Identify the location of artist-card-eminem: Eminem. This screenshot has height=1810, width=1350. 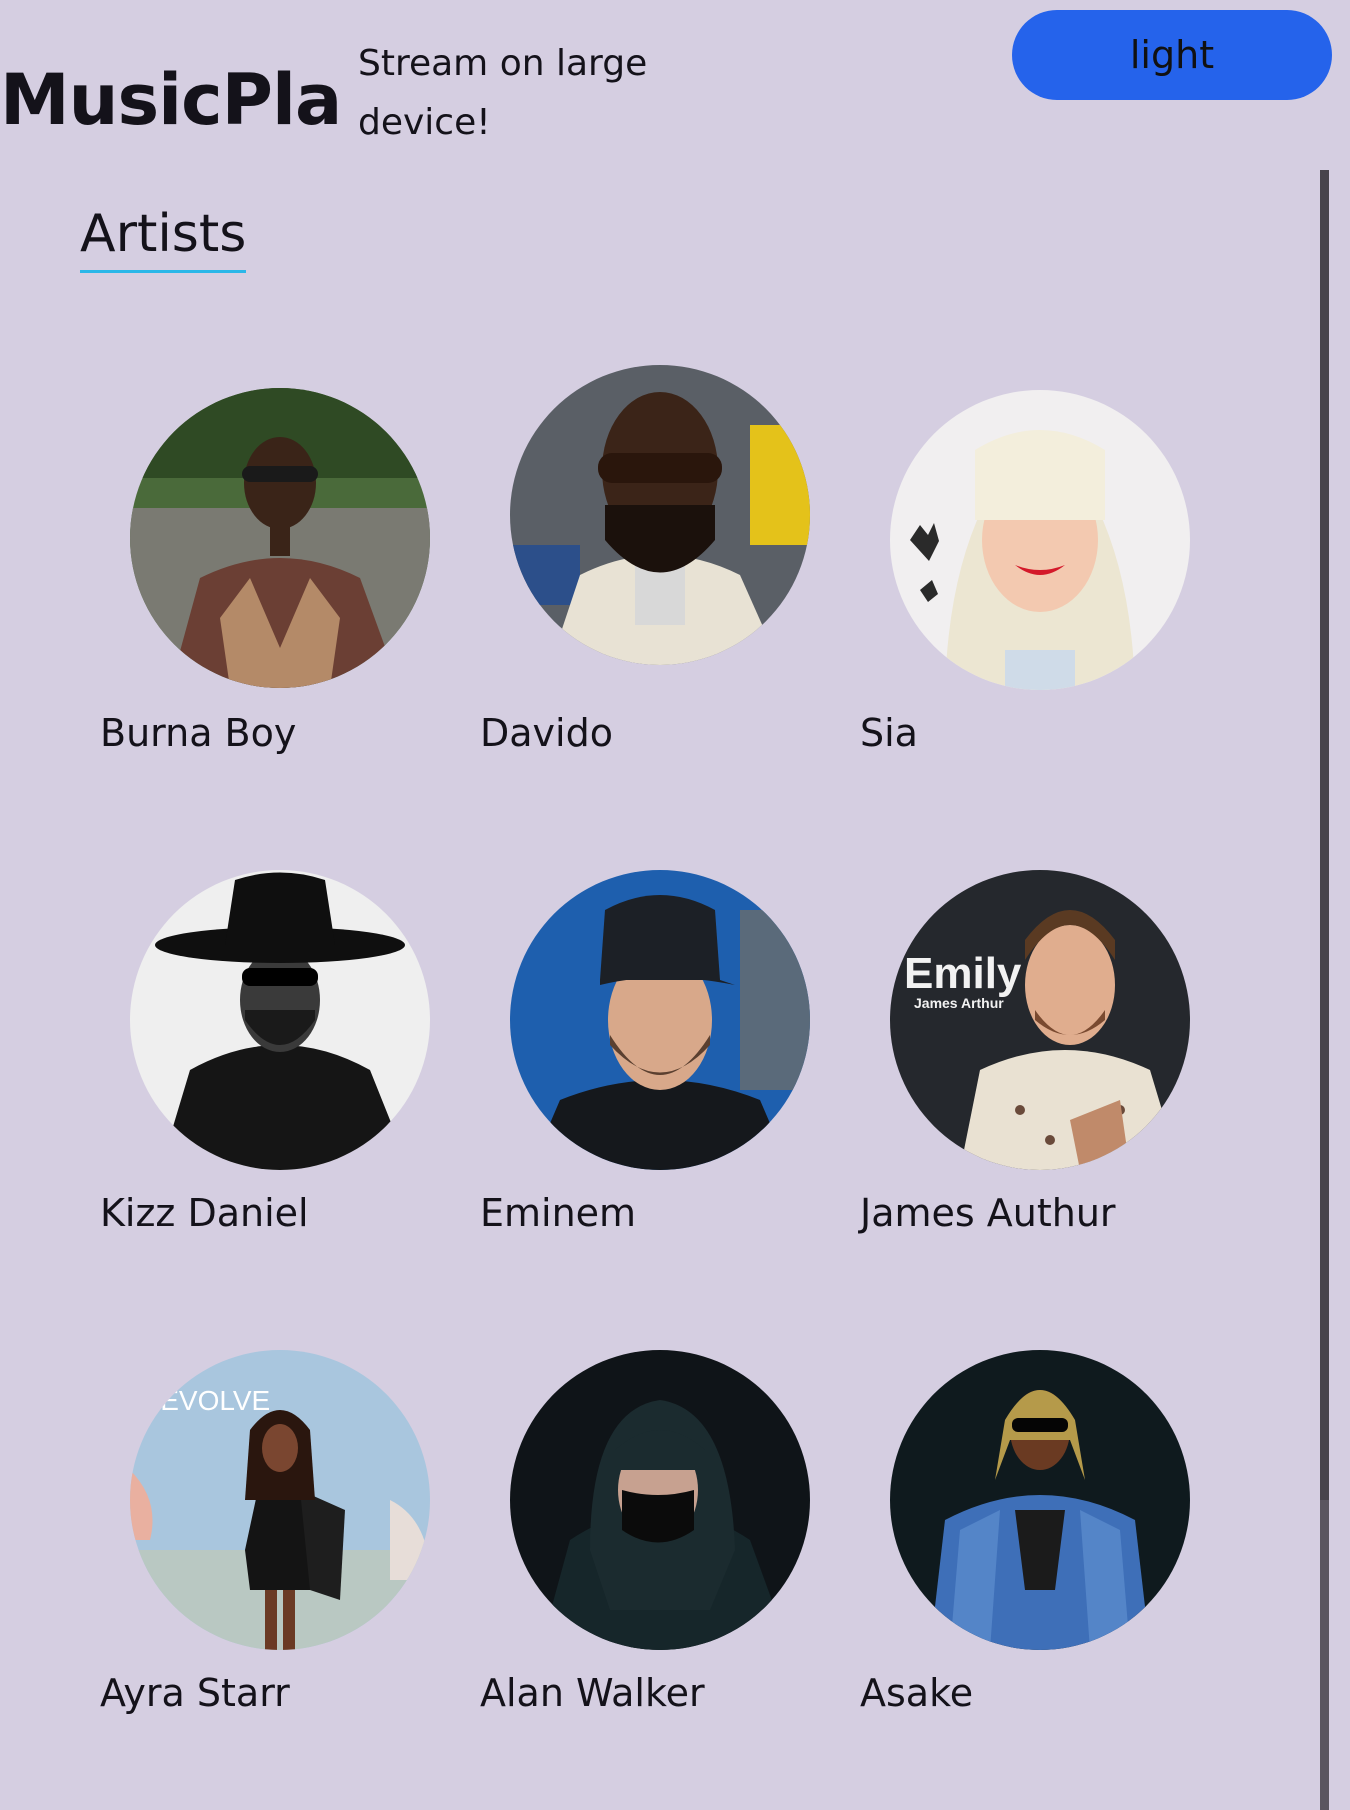
(640, 1030).